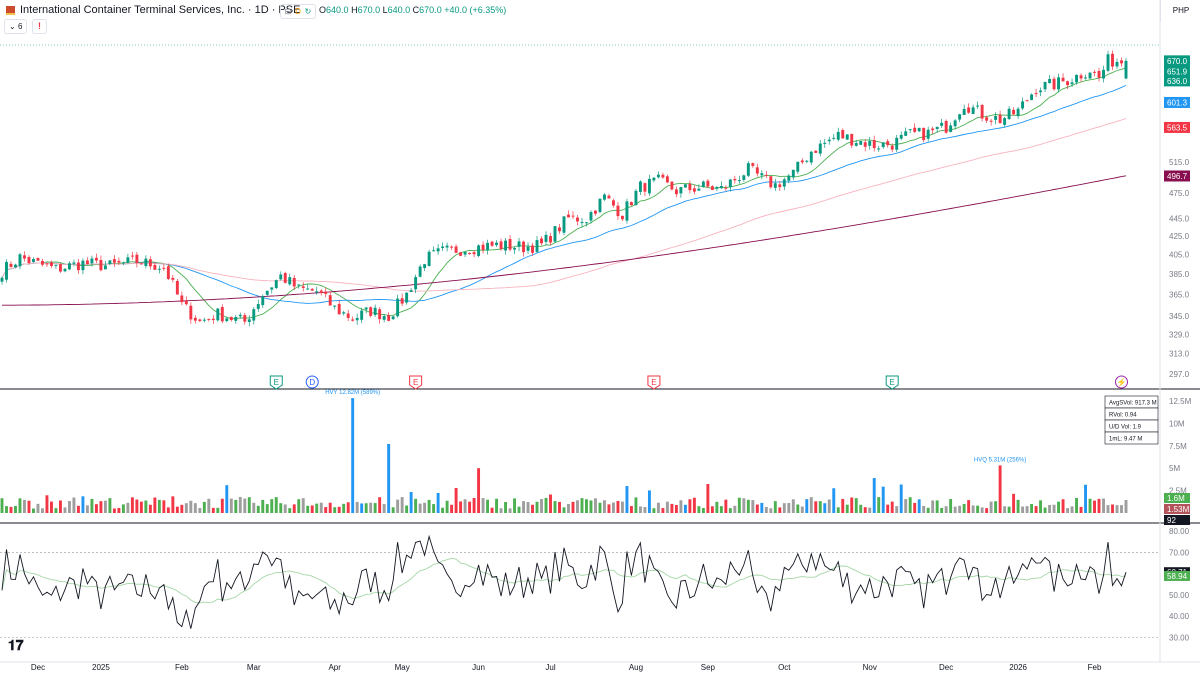 This screenshot has height=675, width=1200. I want to click on price-tick-label: 345.0, so click(1179, 316).